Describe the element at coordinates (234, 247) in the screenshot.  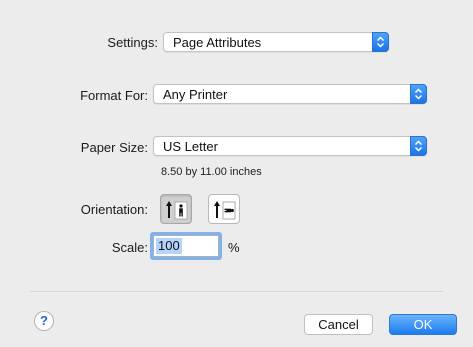
I see `scale-unit: %` at that location.